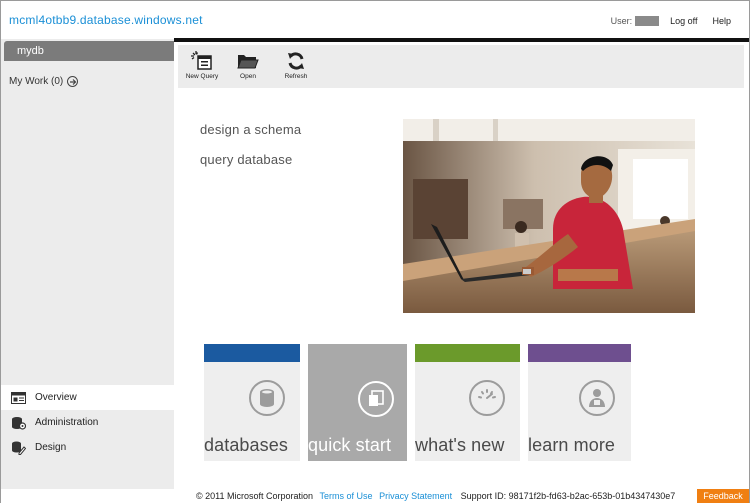 This screenshot has width=750, height=503. I want to click on copyright-text: © 2011 Microsoft Corporation, so click(255, 496).